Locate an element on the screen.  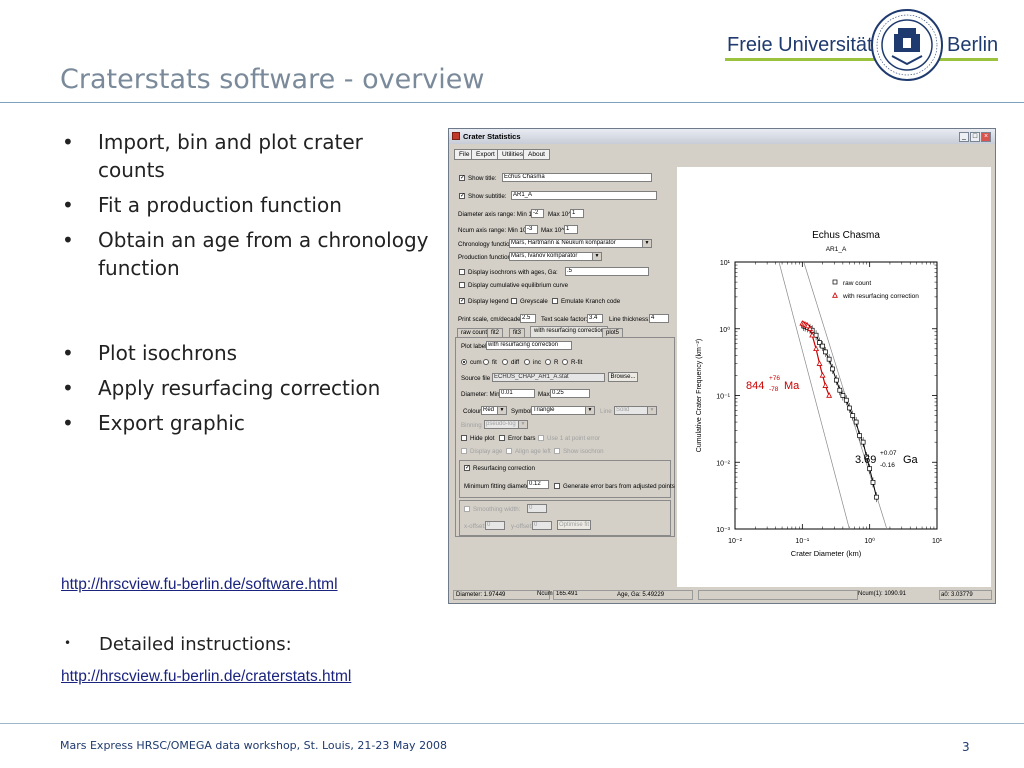
raw-count-fit-line is located at coordinates (844, 413).